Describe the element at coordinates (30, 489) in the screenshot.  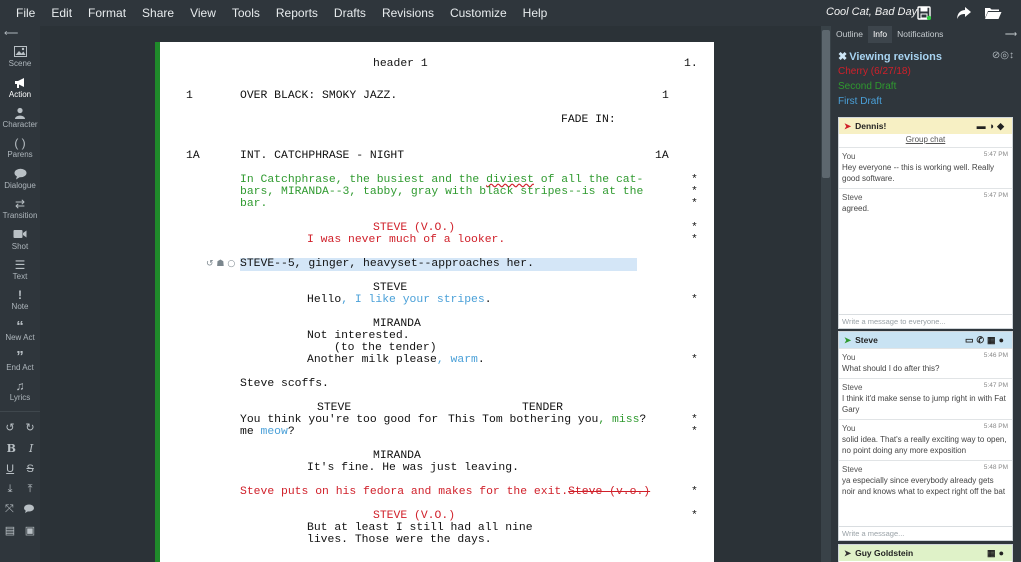
I see `upload-icon: ⤒` at that location.